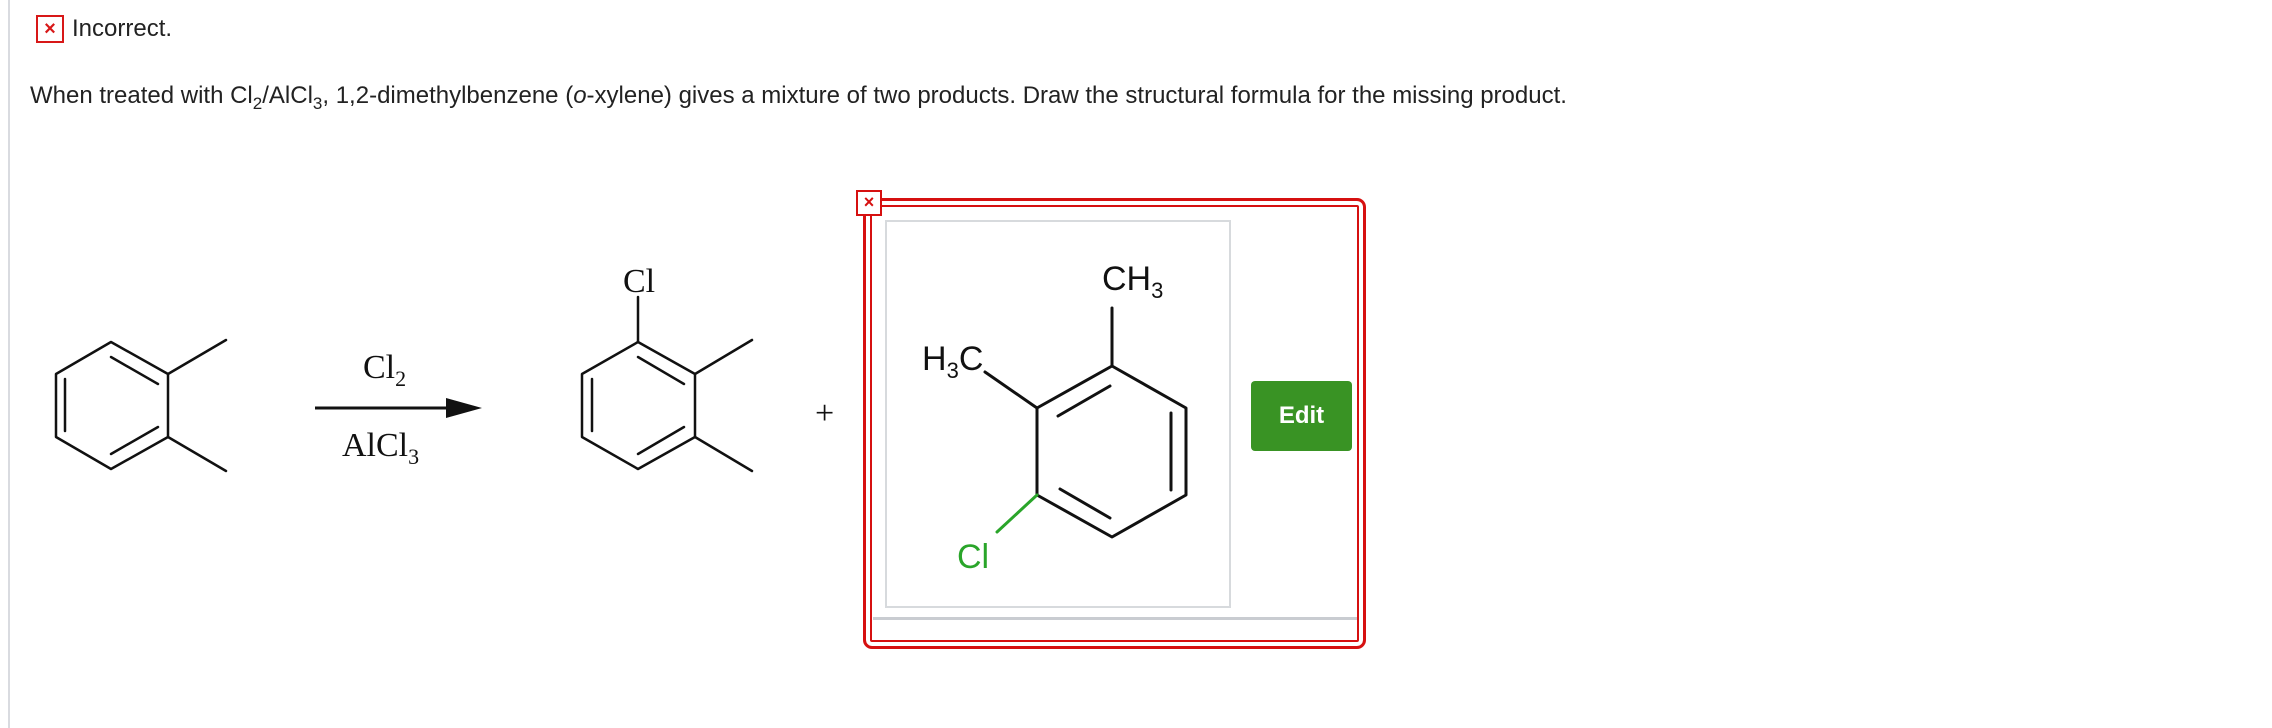  I want to click on edit-button: Edit, so click(1301, 416).